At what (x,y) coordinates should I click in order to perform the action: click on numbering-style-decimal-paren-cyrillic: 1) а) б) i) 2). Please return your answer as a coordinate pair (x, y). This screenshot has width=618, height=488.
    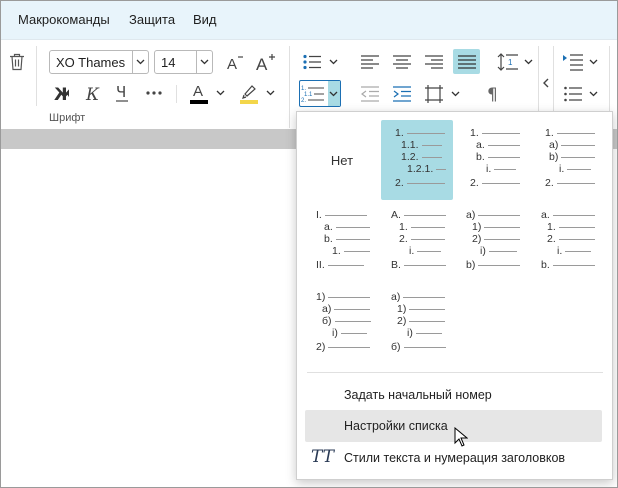
    Looking at the image, I should click on (342, 324).